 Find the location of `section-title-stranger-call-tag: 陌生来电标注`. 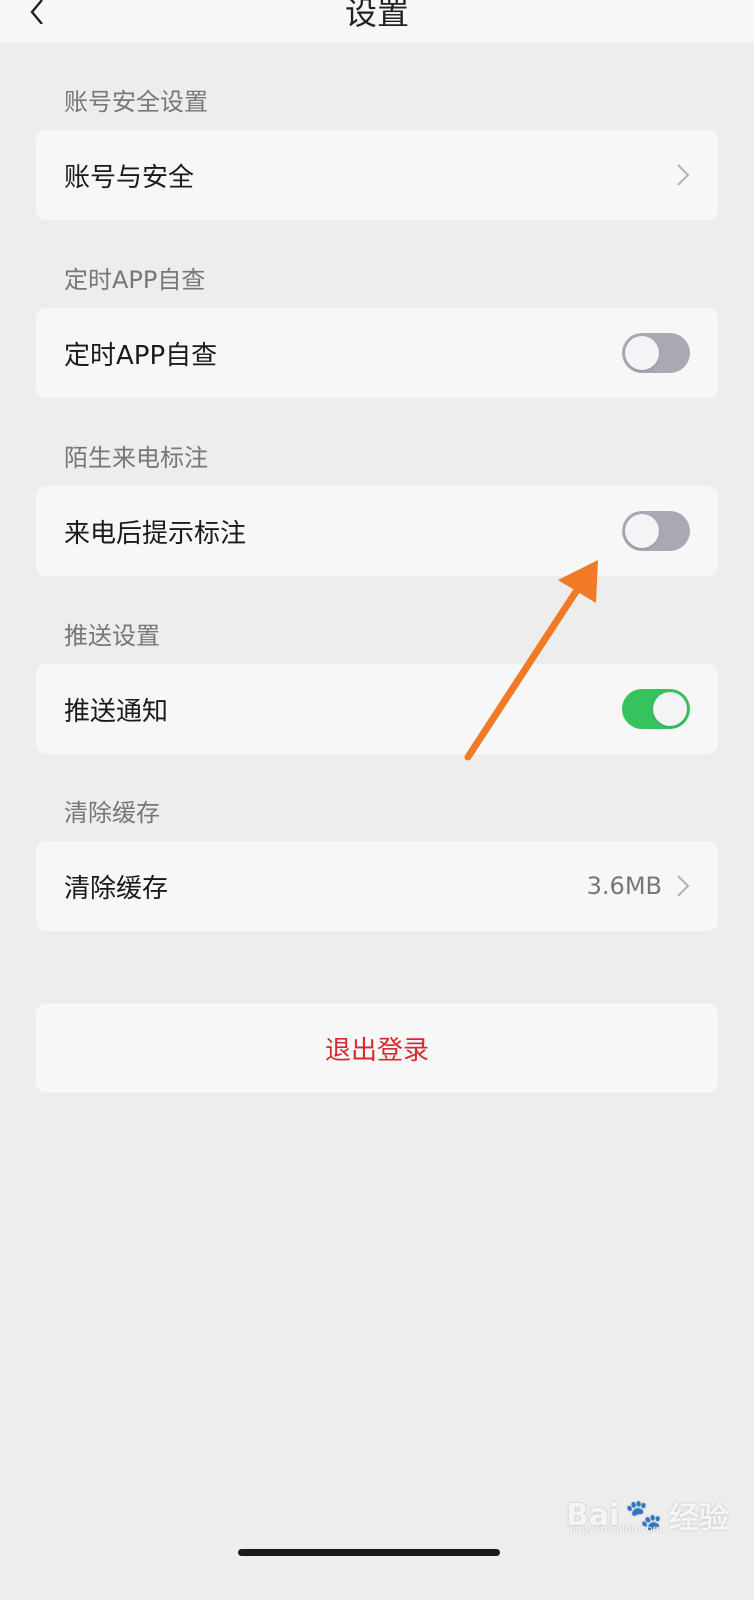

section-title-stranger-call-tag: 陌生来电标注 is located at coordinates (136, 458).